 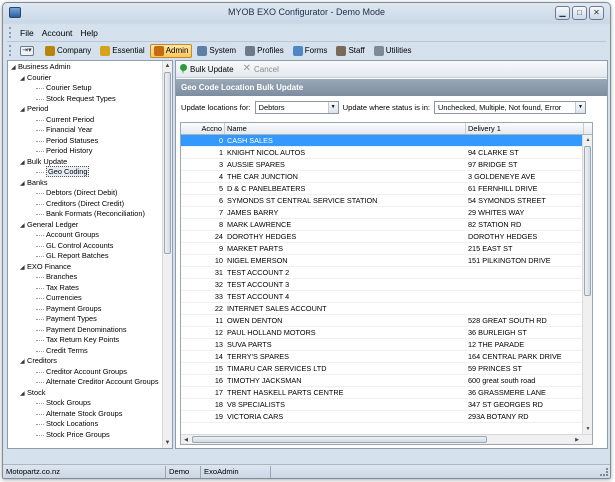 I want to click on table-row: 9 MARKET PARTS 215 EAST ST, so click(x=386, y=249).